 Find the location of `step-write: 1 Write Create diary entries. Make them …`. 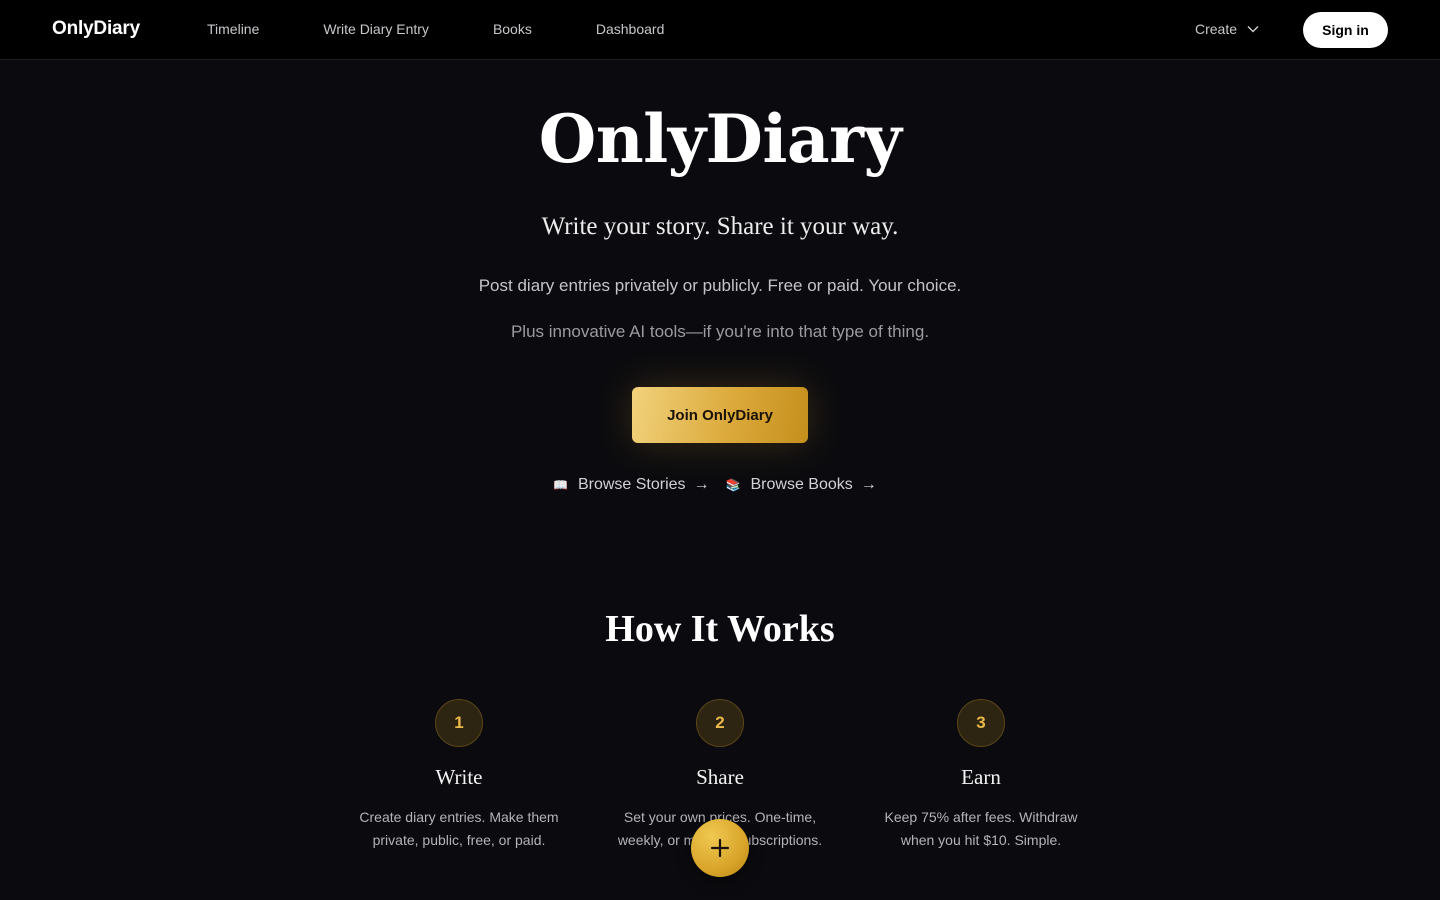

step-write: 1 Write Create diary entries. Make them … is located at coordinates (459, 775).